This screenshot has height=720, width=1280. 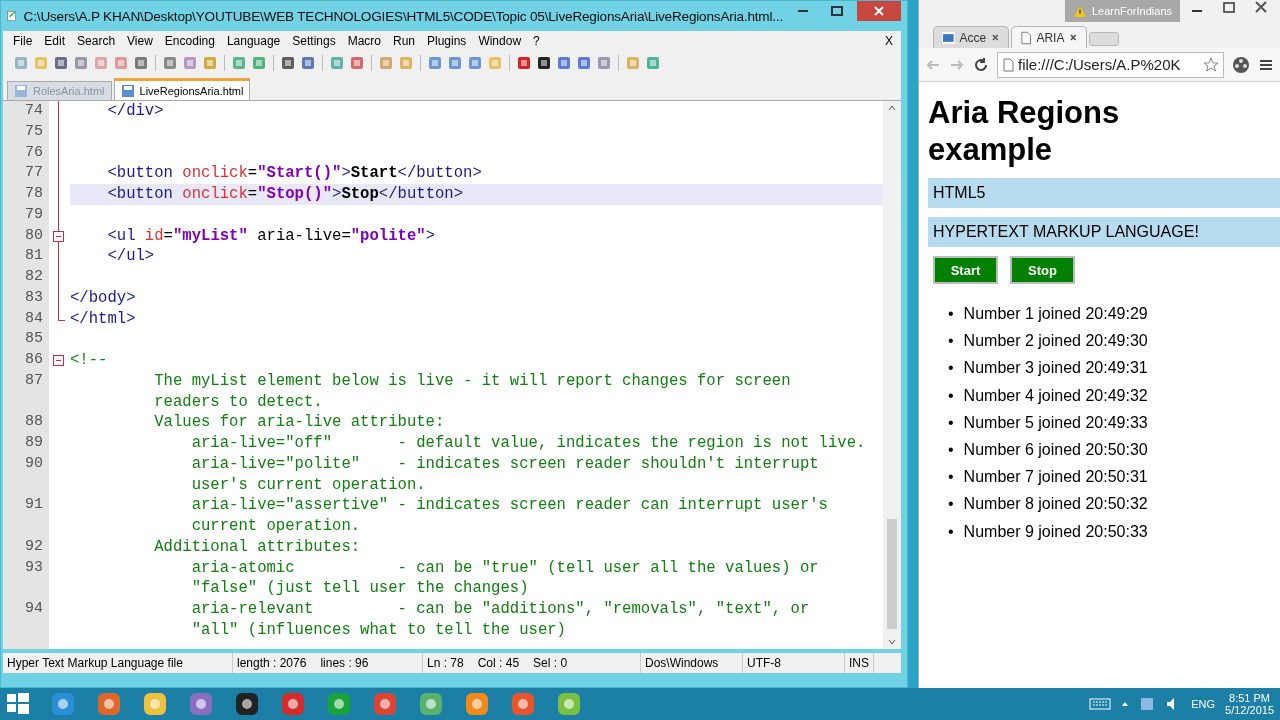 I want to click on menu-item: Plugins, so click(x=447, y=41).